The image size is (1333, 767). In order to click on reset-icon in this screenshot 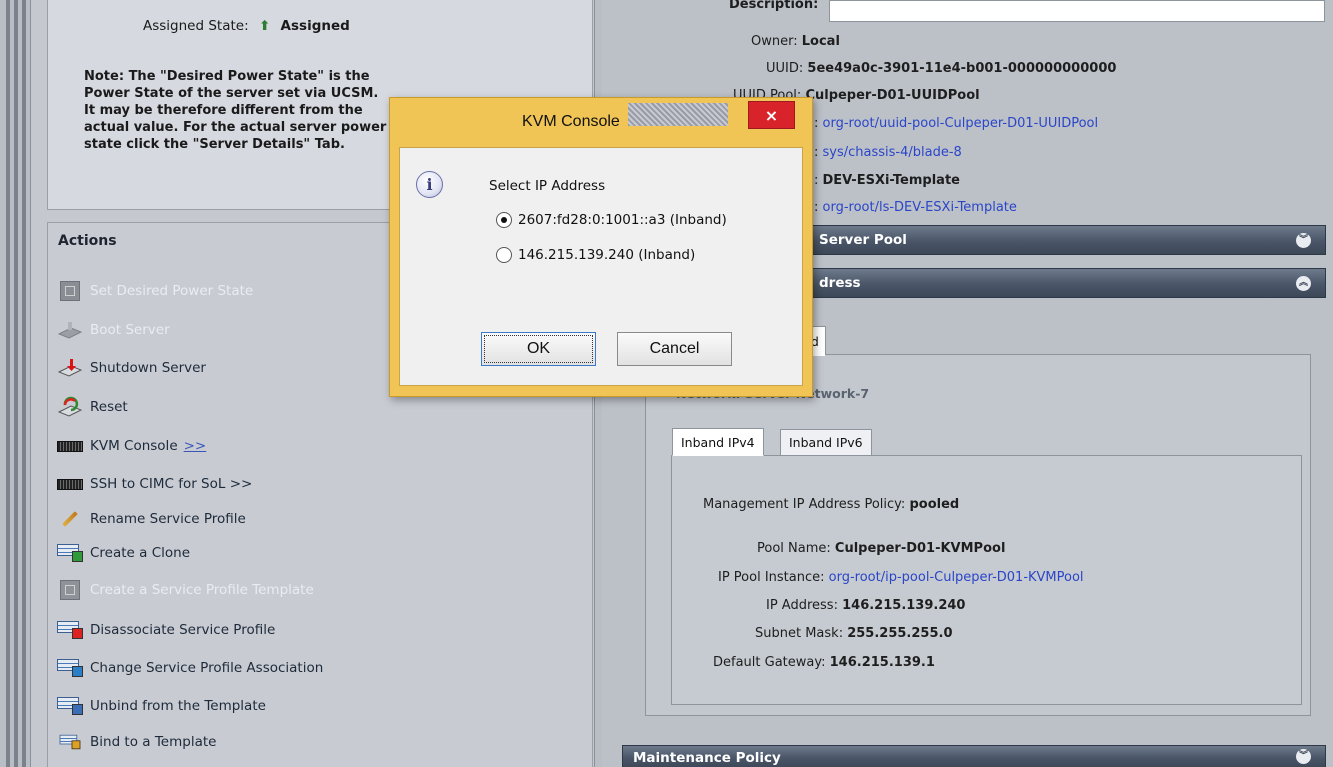, I will do `click(70, 407)`.